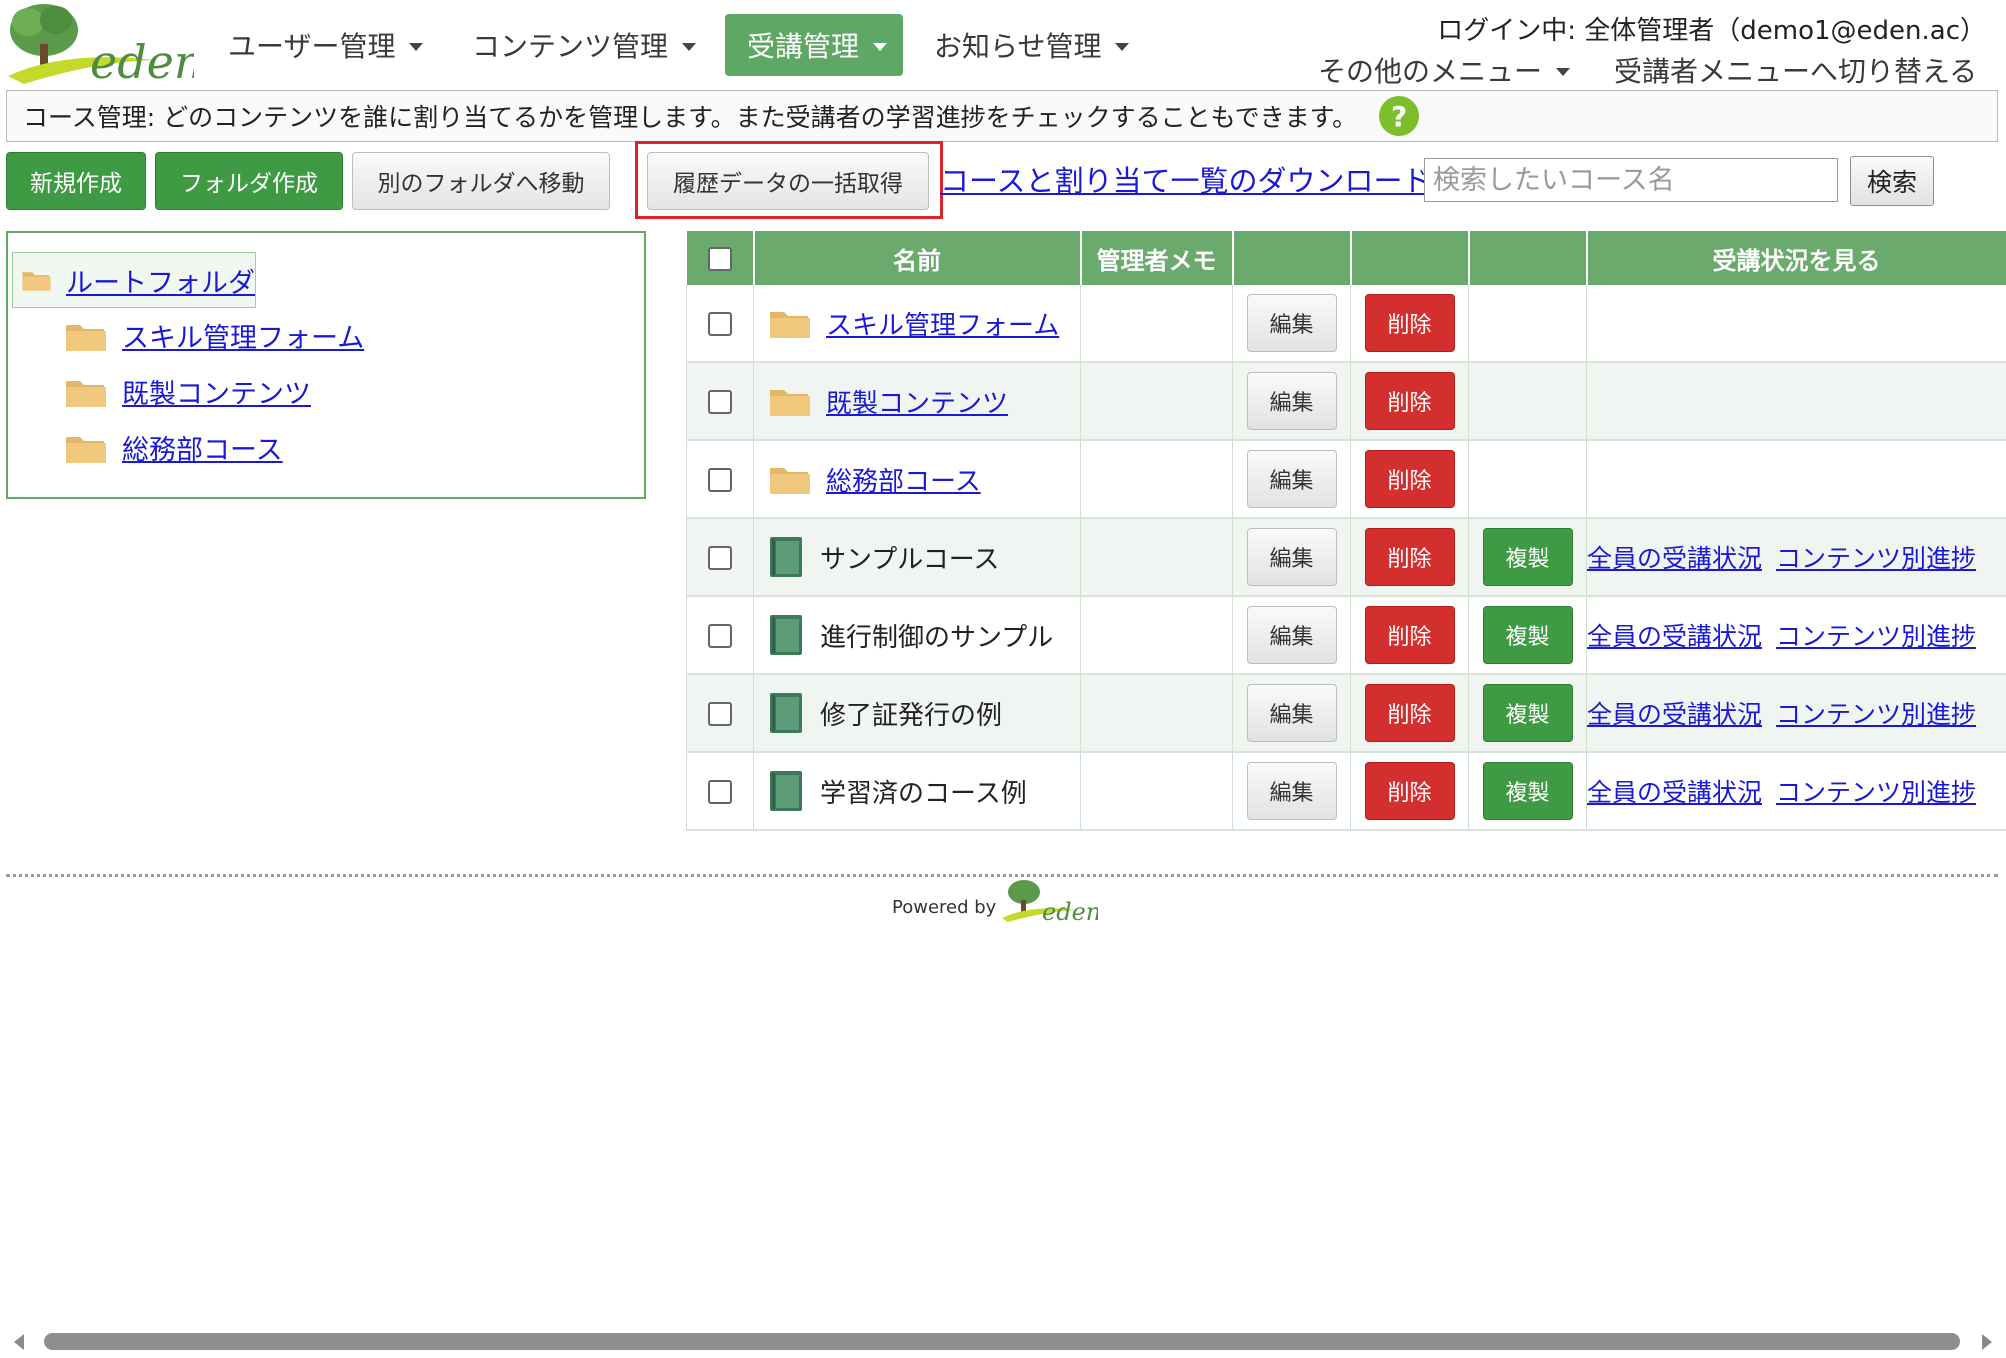 This screenshot has width=2006, height=1358. Describe the element at coordinates (19, 1342) in the screenshot. I see `scroll-left-arrow-icon` at that location.